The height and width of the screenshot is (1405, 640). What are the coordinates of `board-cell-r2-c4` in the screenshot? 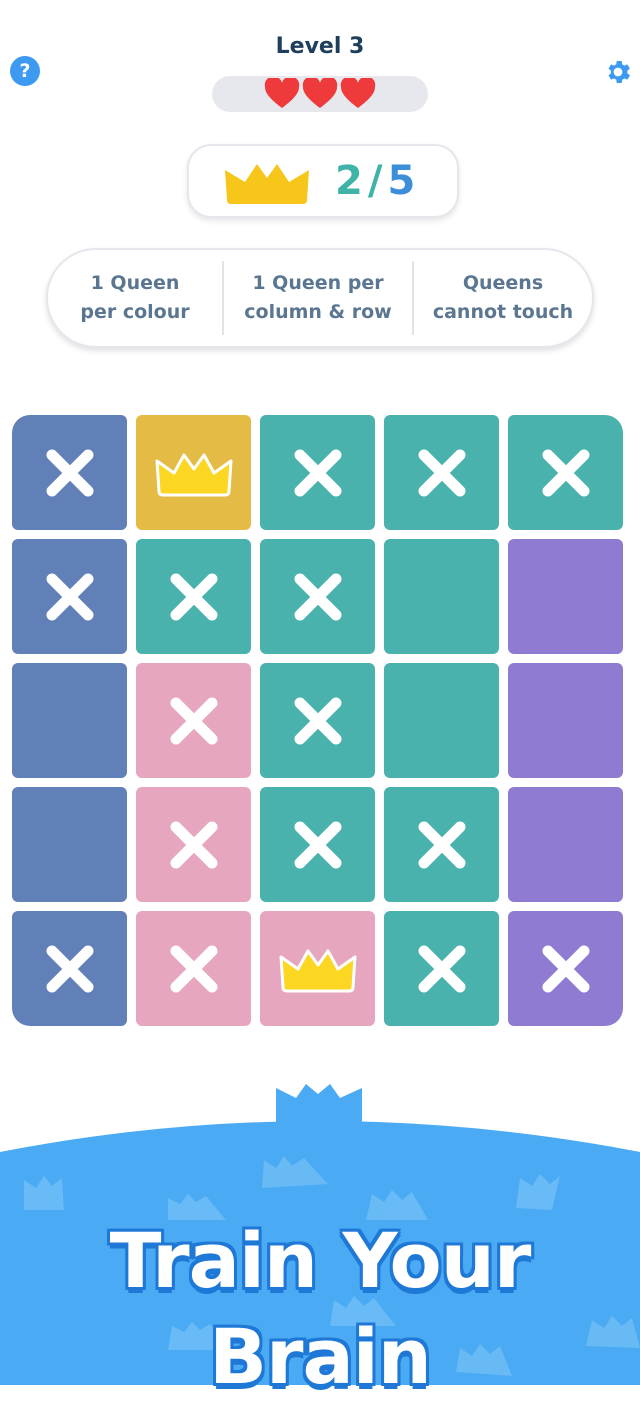 It's located at (441, 596).